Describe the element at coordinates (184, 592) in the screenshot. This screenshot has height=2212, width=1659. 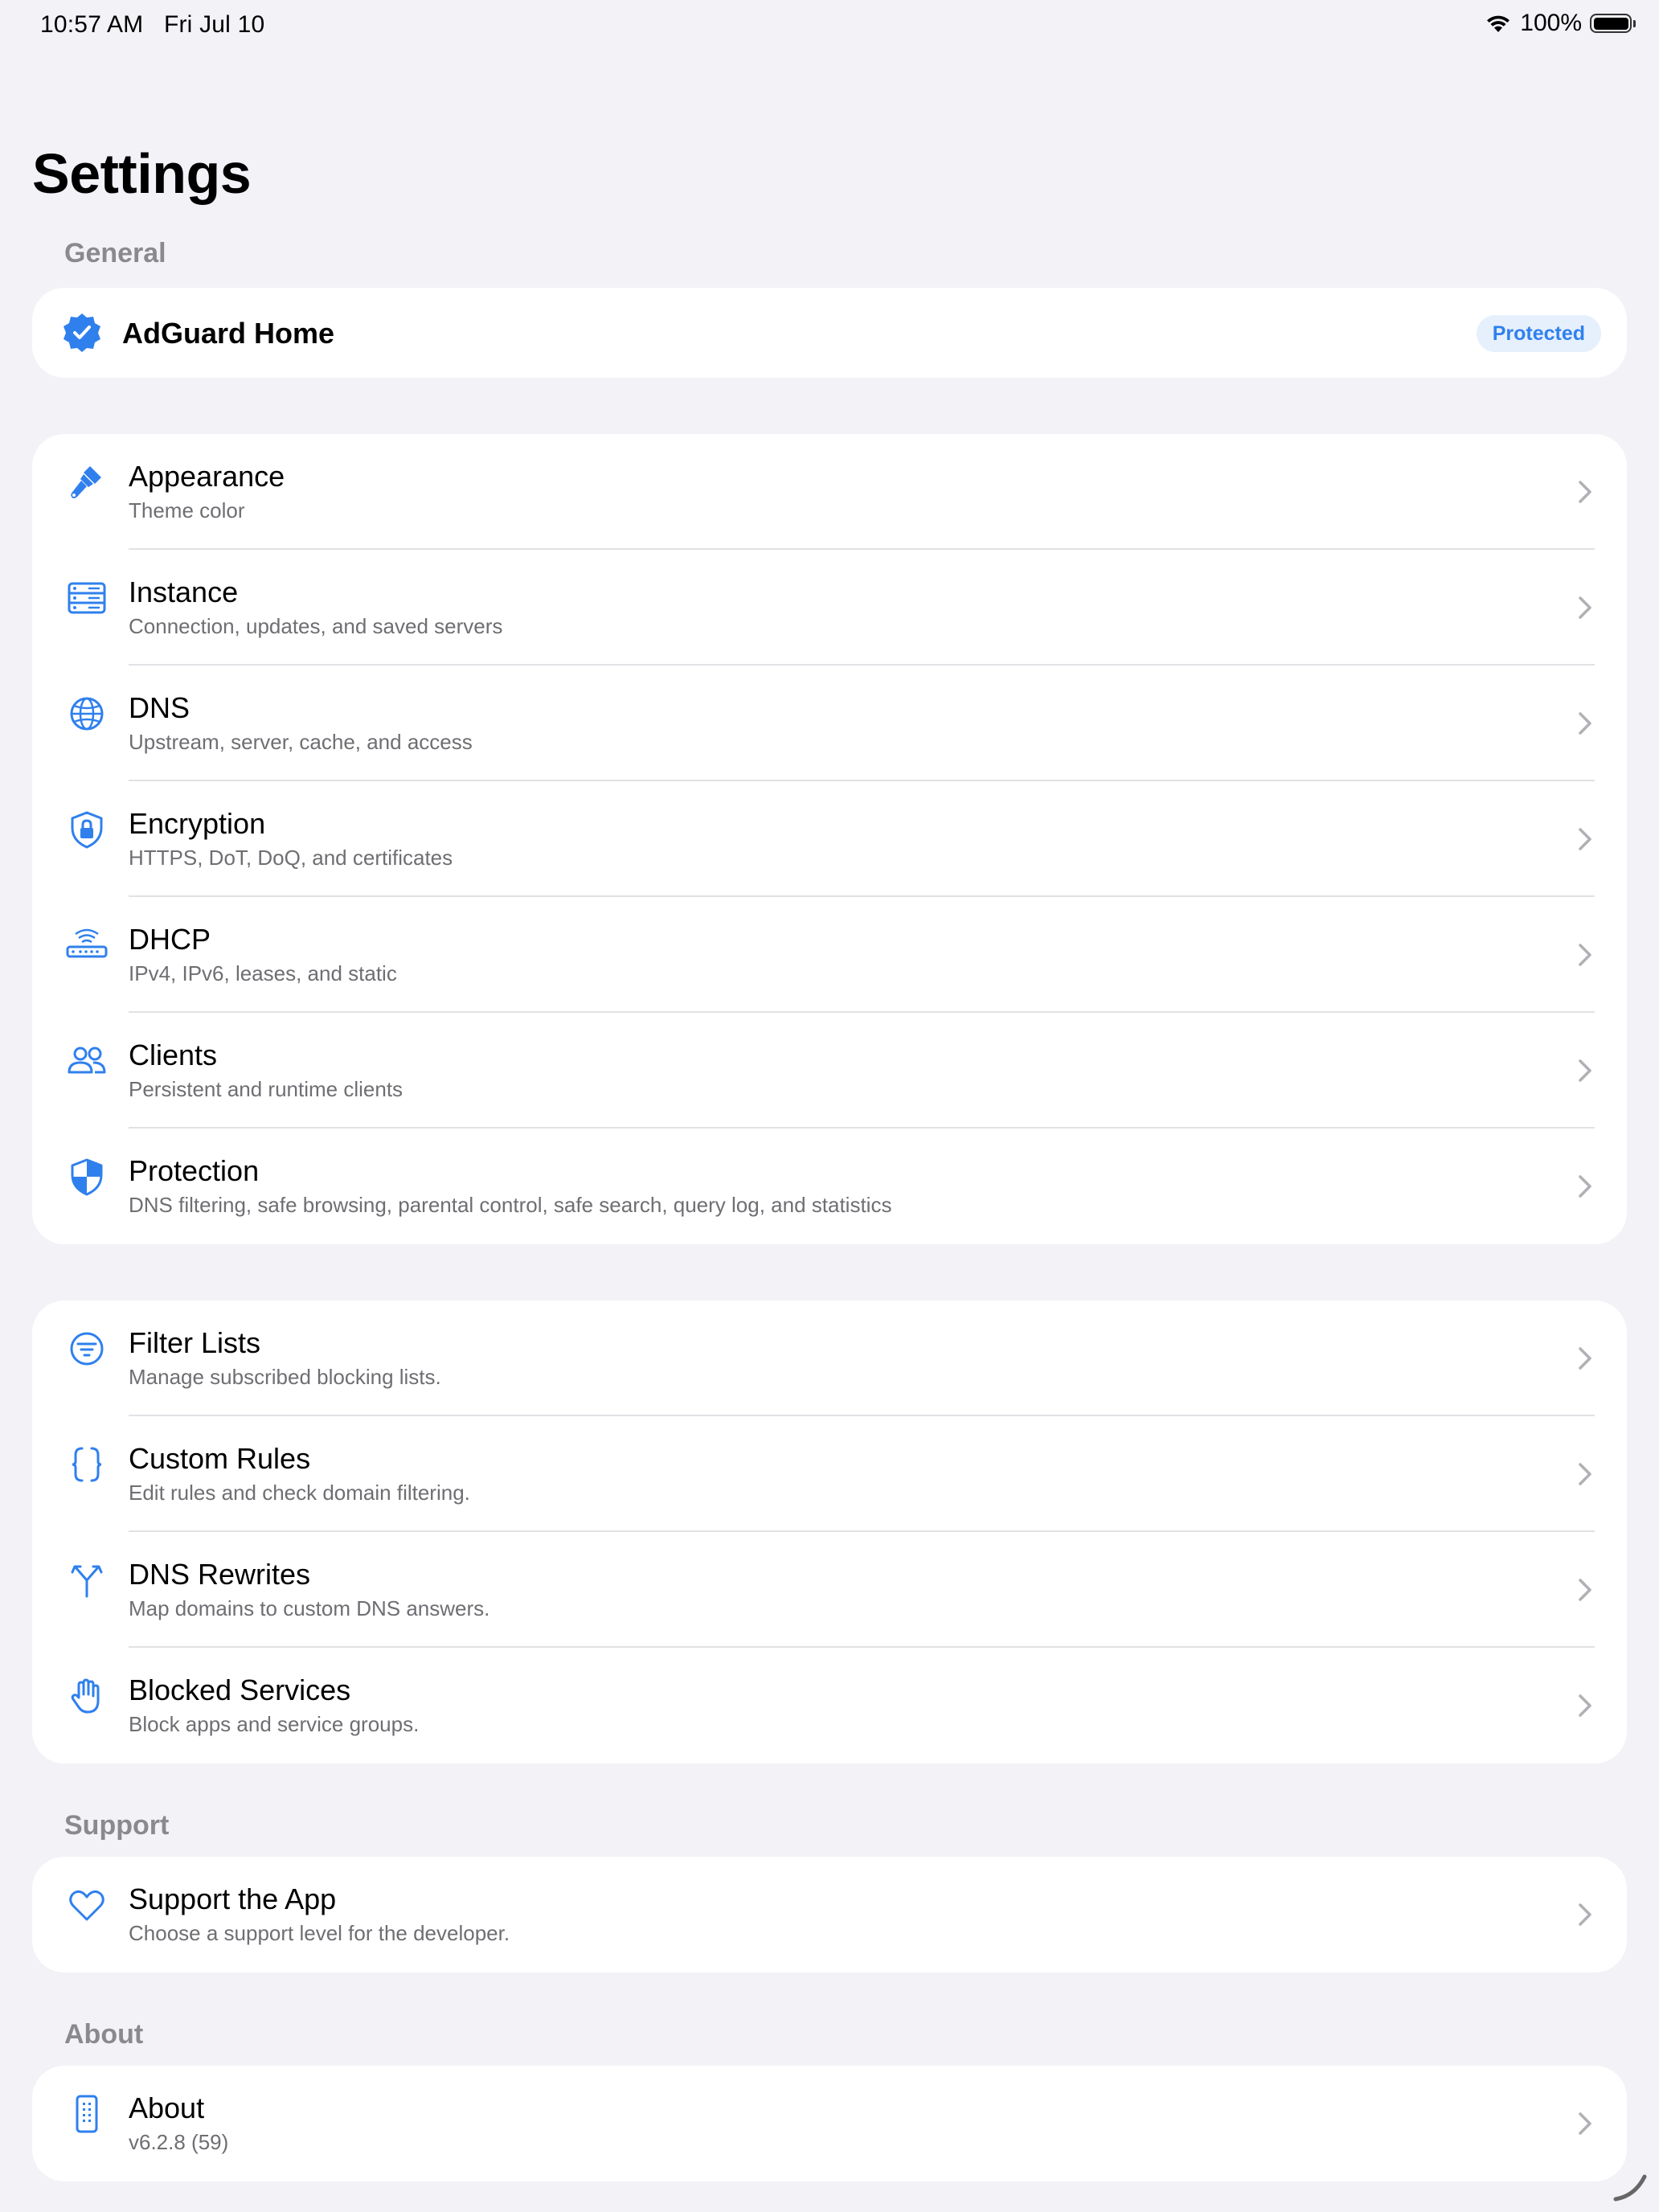
I see `row-title: Instance` at that location.